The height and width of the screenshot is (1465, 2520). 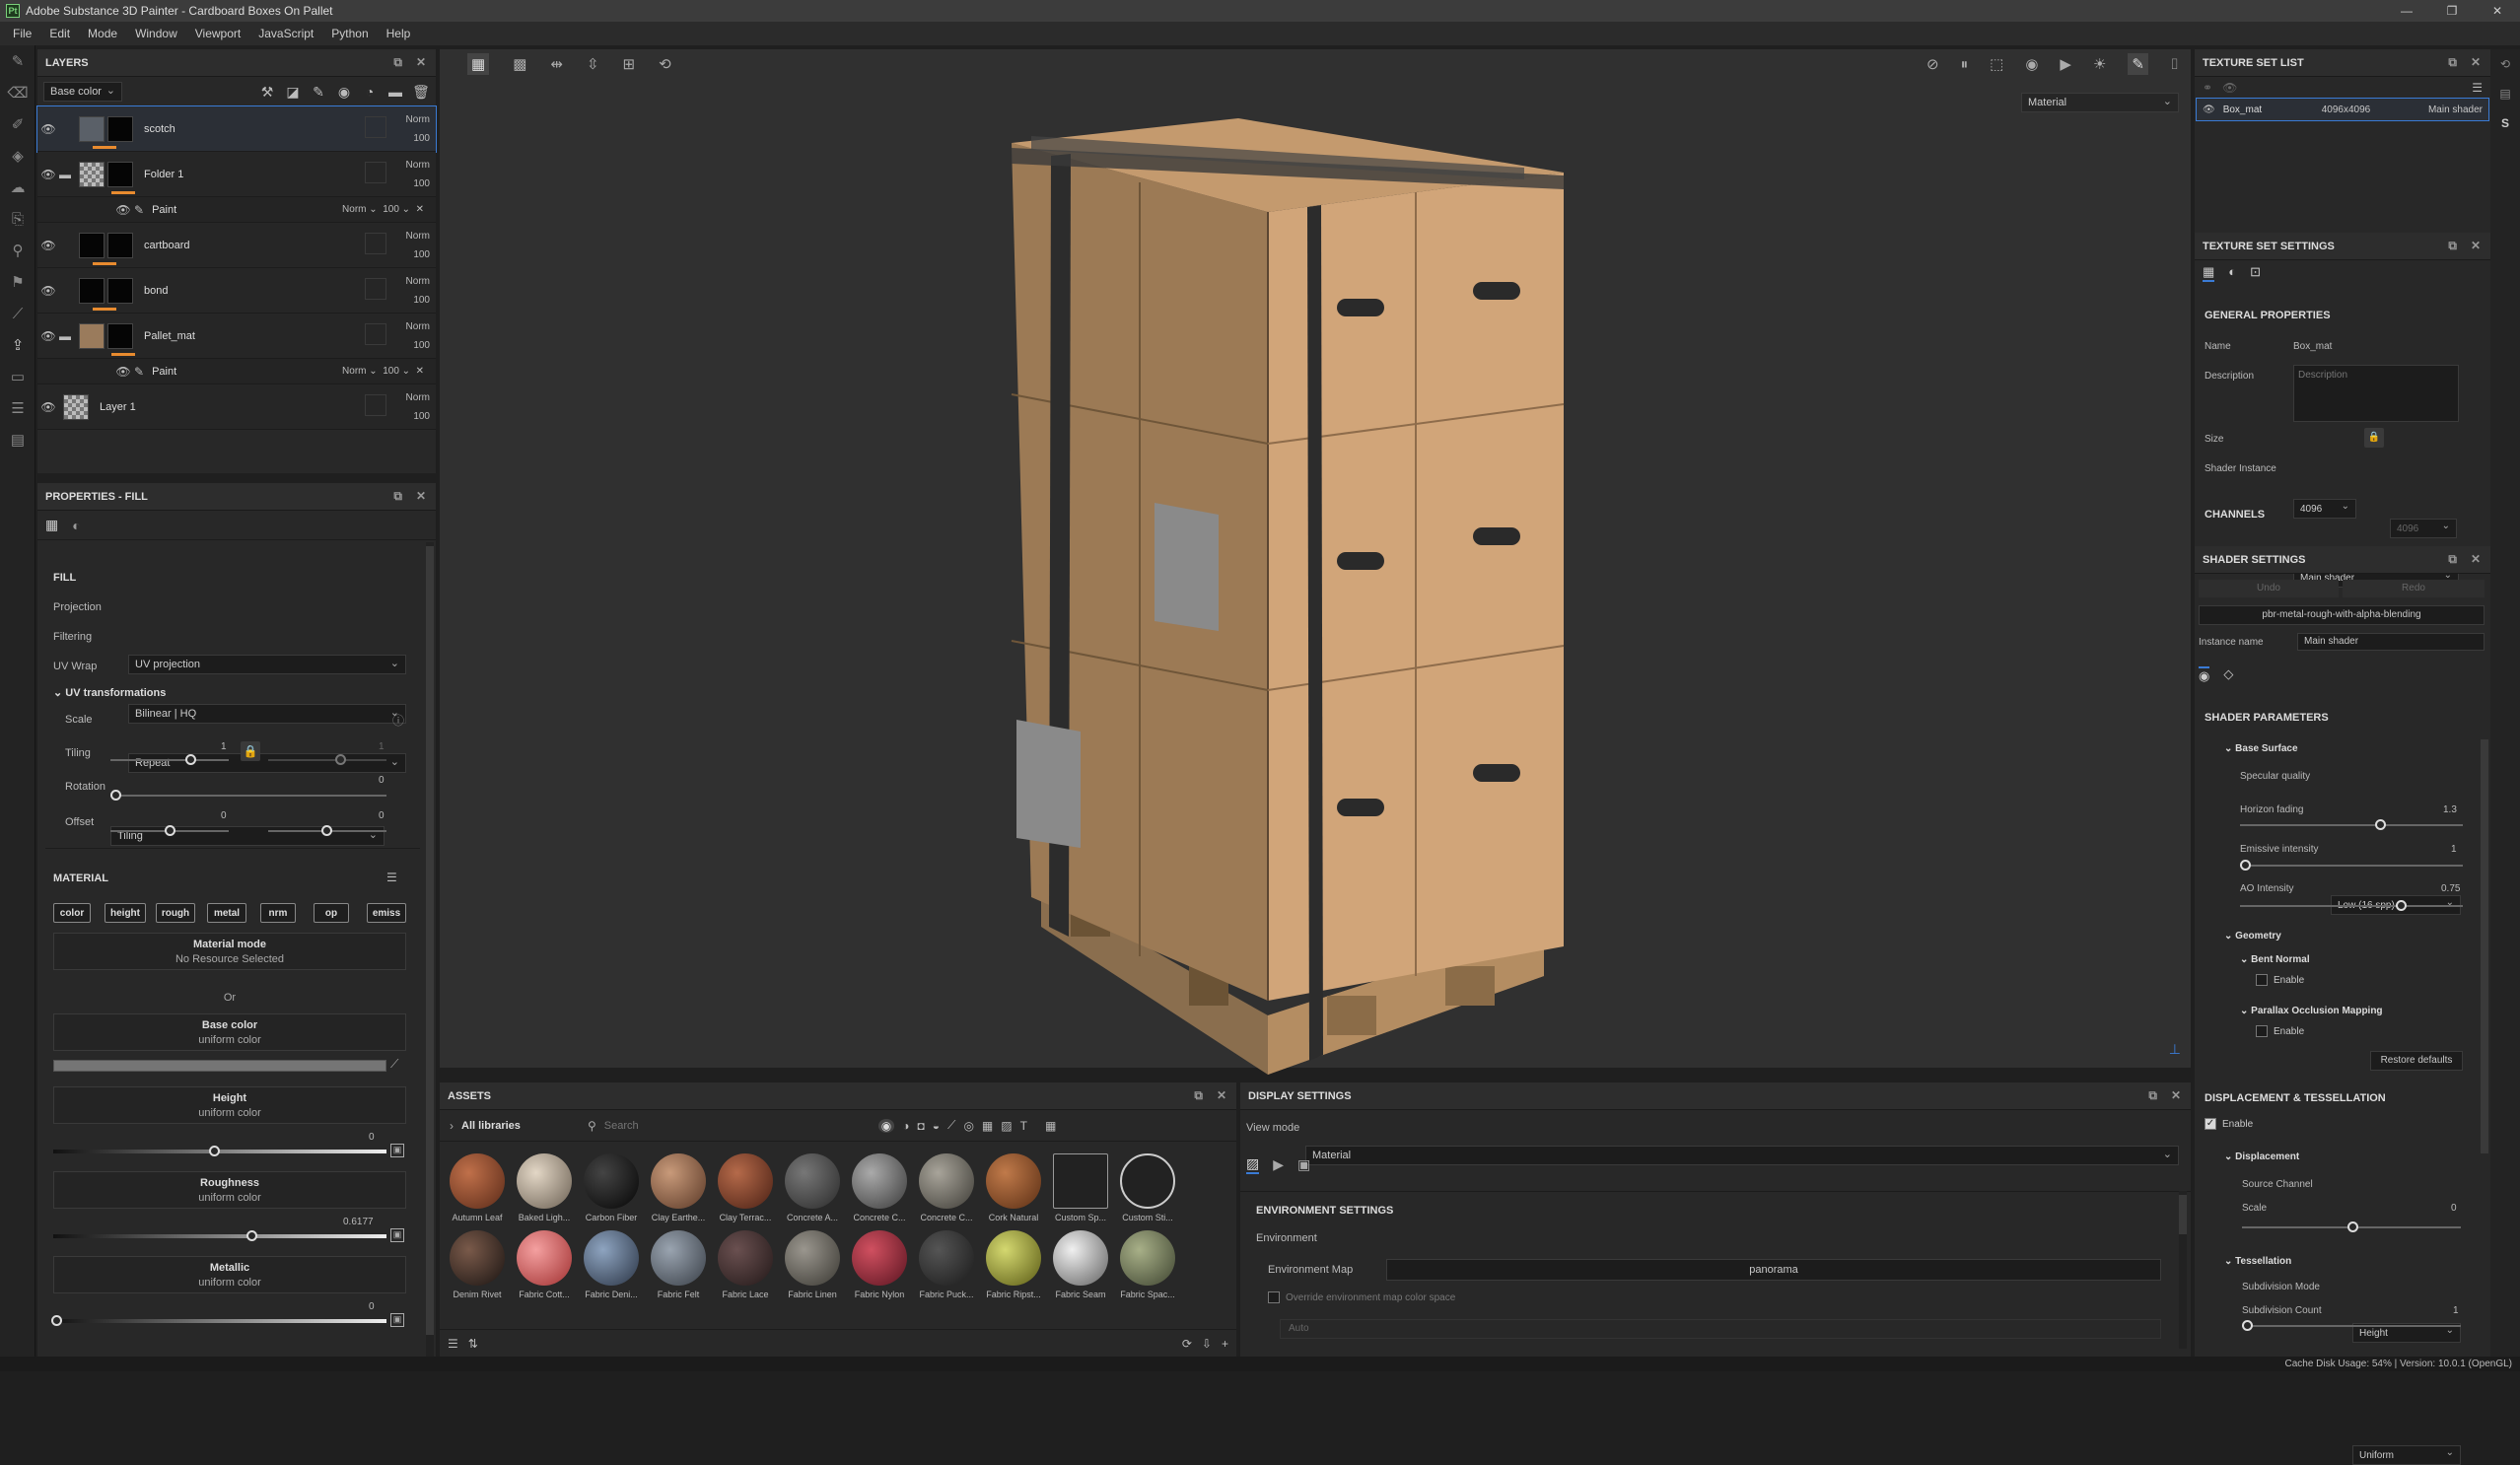 What do you see at coordinates (452, 1126) in the screenshot?
I see `chevron-right-icon: ›` at bounding box center [452, 1126].